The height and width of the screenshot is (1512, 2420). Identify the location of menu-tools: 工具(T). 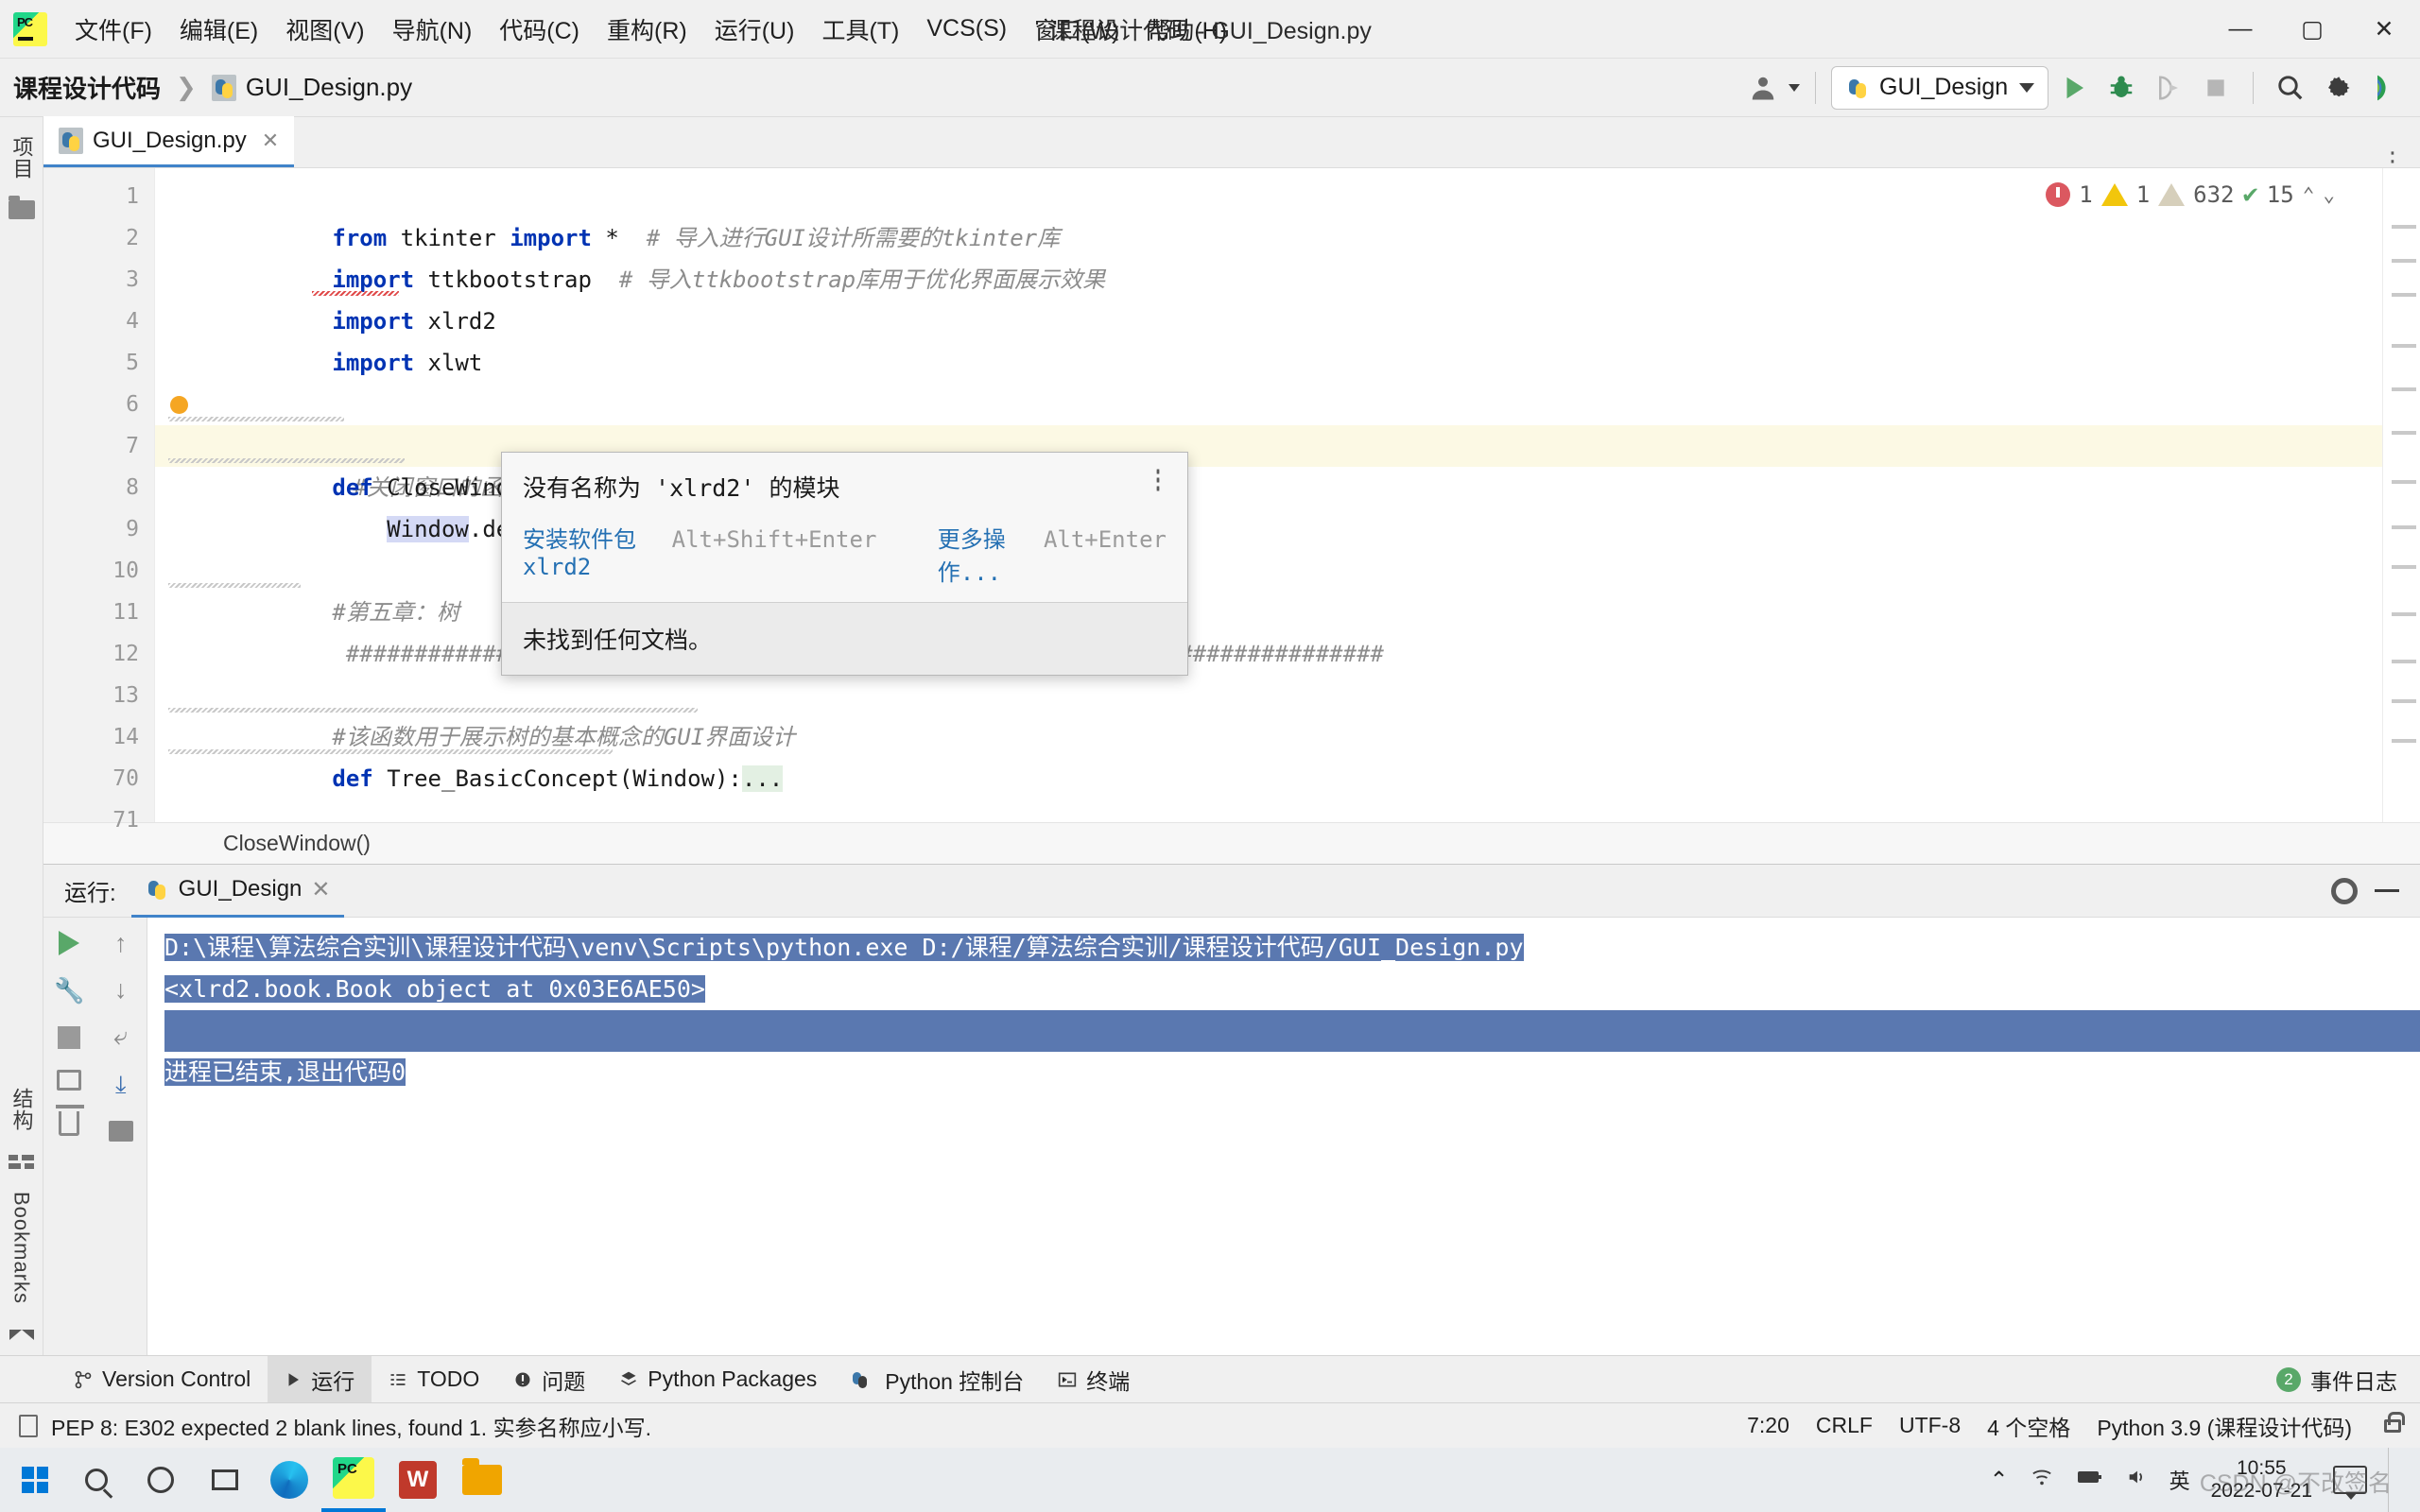
(860, 29).